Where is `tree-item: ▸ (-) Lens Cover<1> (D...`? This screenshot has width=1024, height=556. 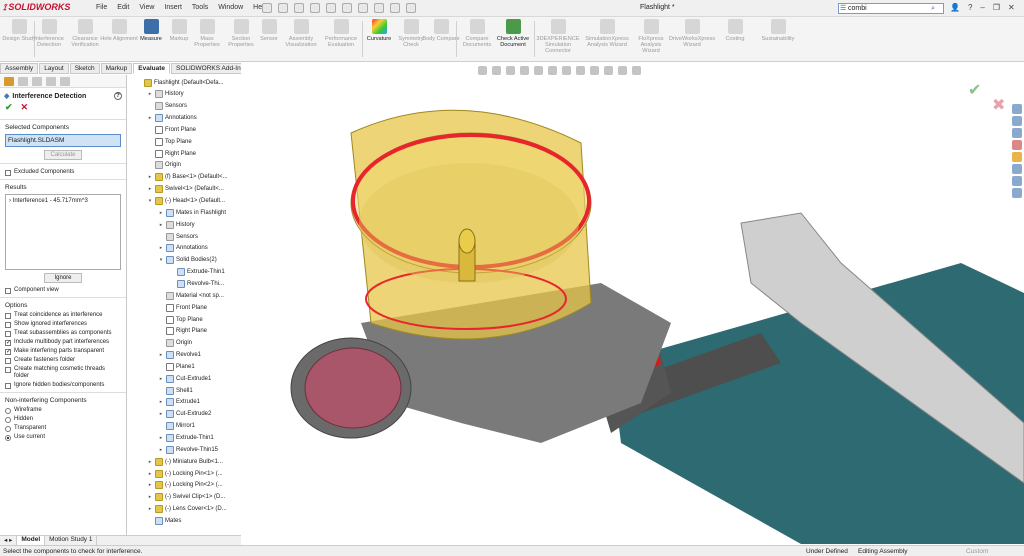 tree-item: ▸ (-) Lens Cover<1> (D... is located at coordinates (187, 509).